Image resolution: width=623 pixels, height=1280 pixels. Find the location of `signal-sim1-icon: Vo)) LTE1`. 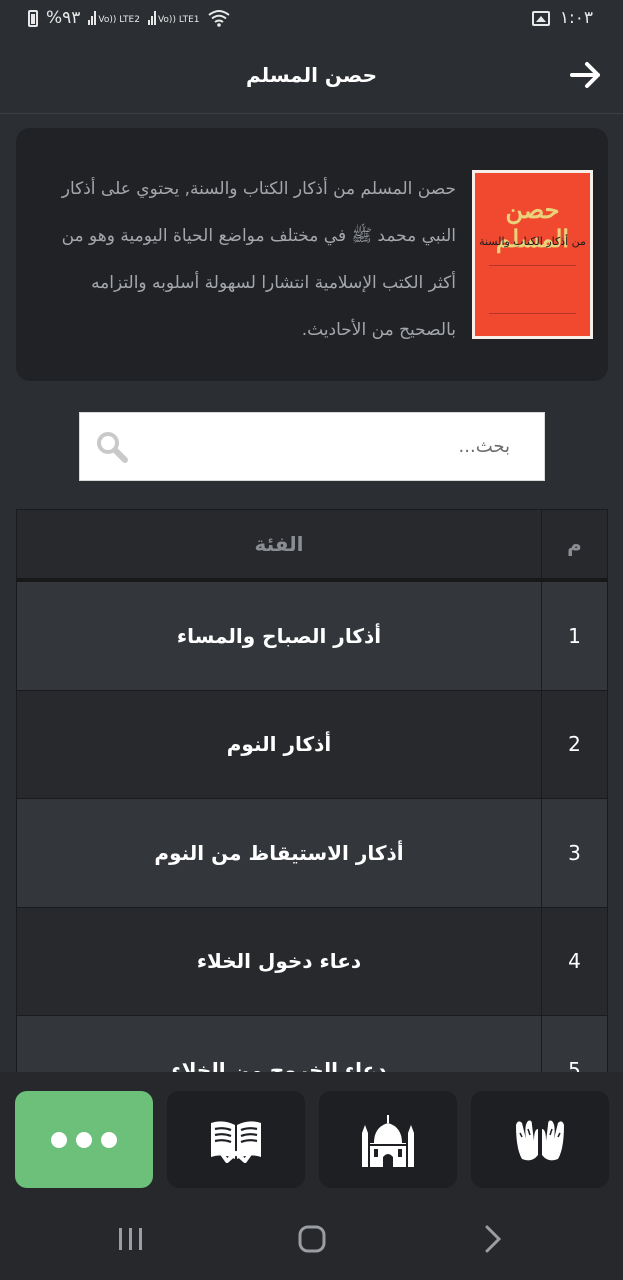

signal-sim1-icon: Vo)) LTE1 is located at coordinates (173, 18).